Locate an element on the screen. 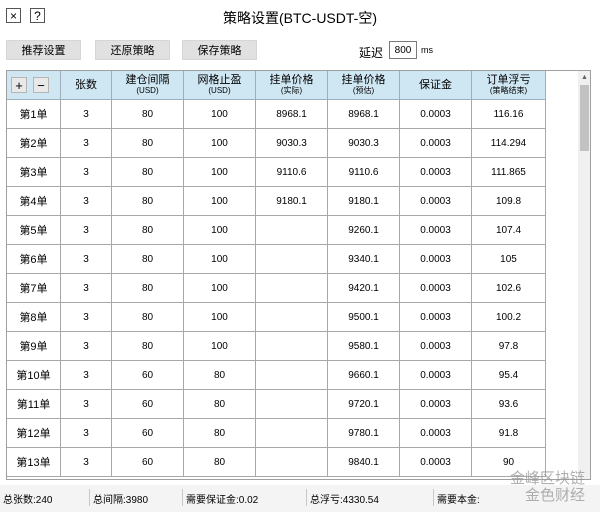  table-row: 第9单 3 80 100 9580.1 0.0003 97.8 is located at coordinates (292, 346).